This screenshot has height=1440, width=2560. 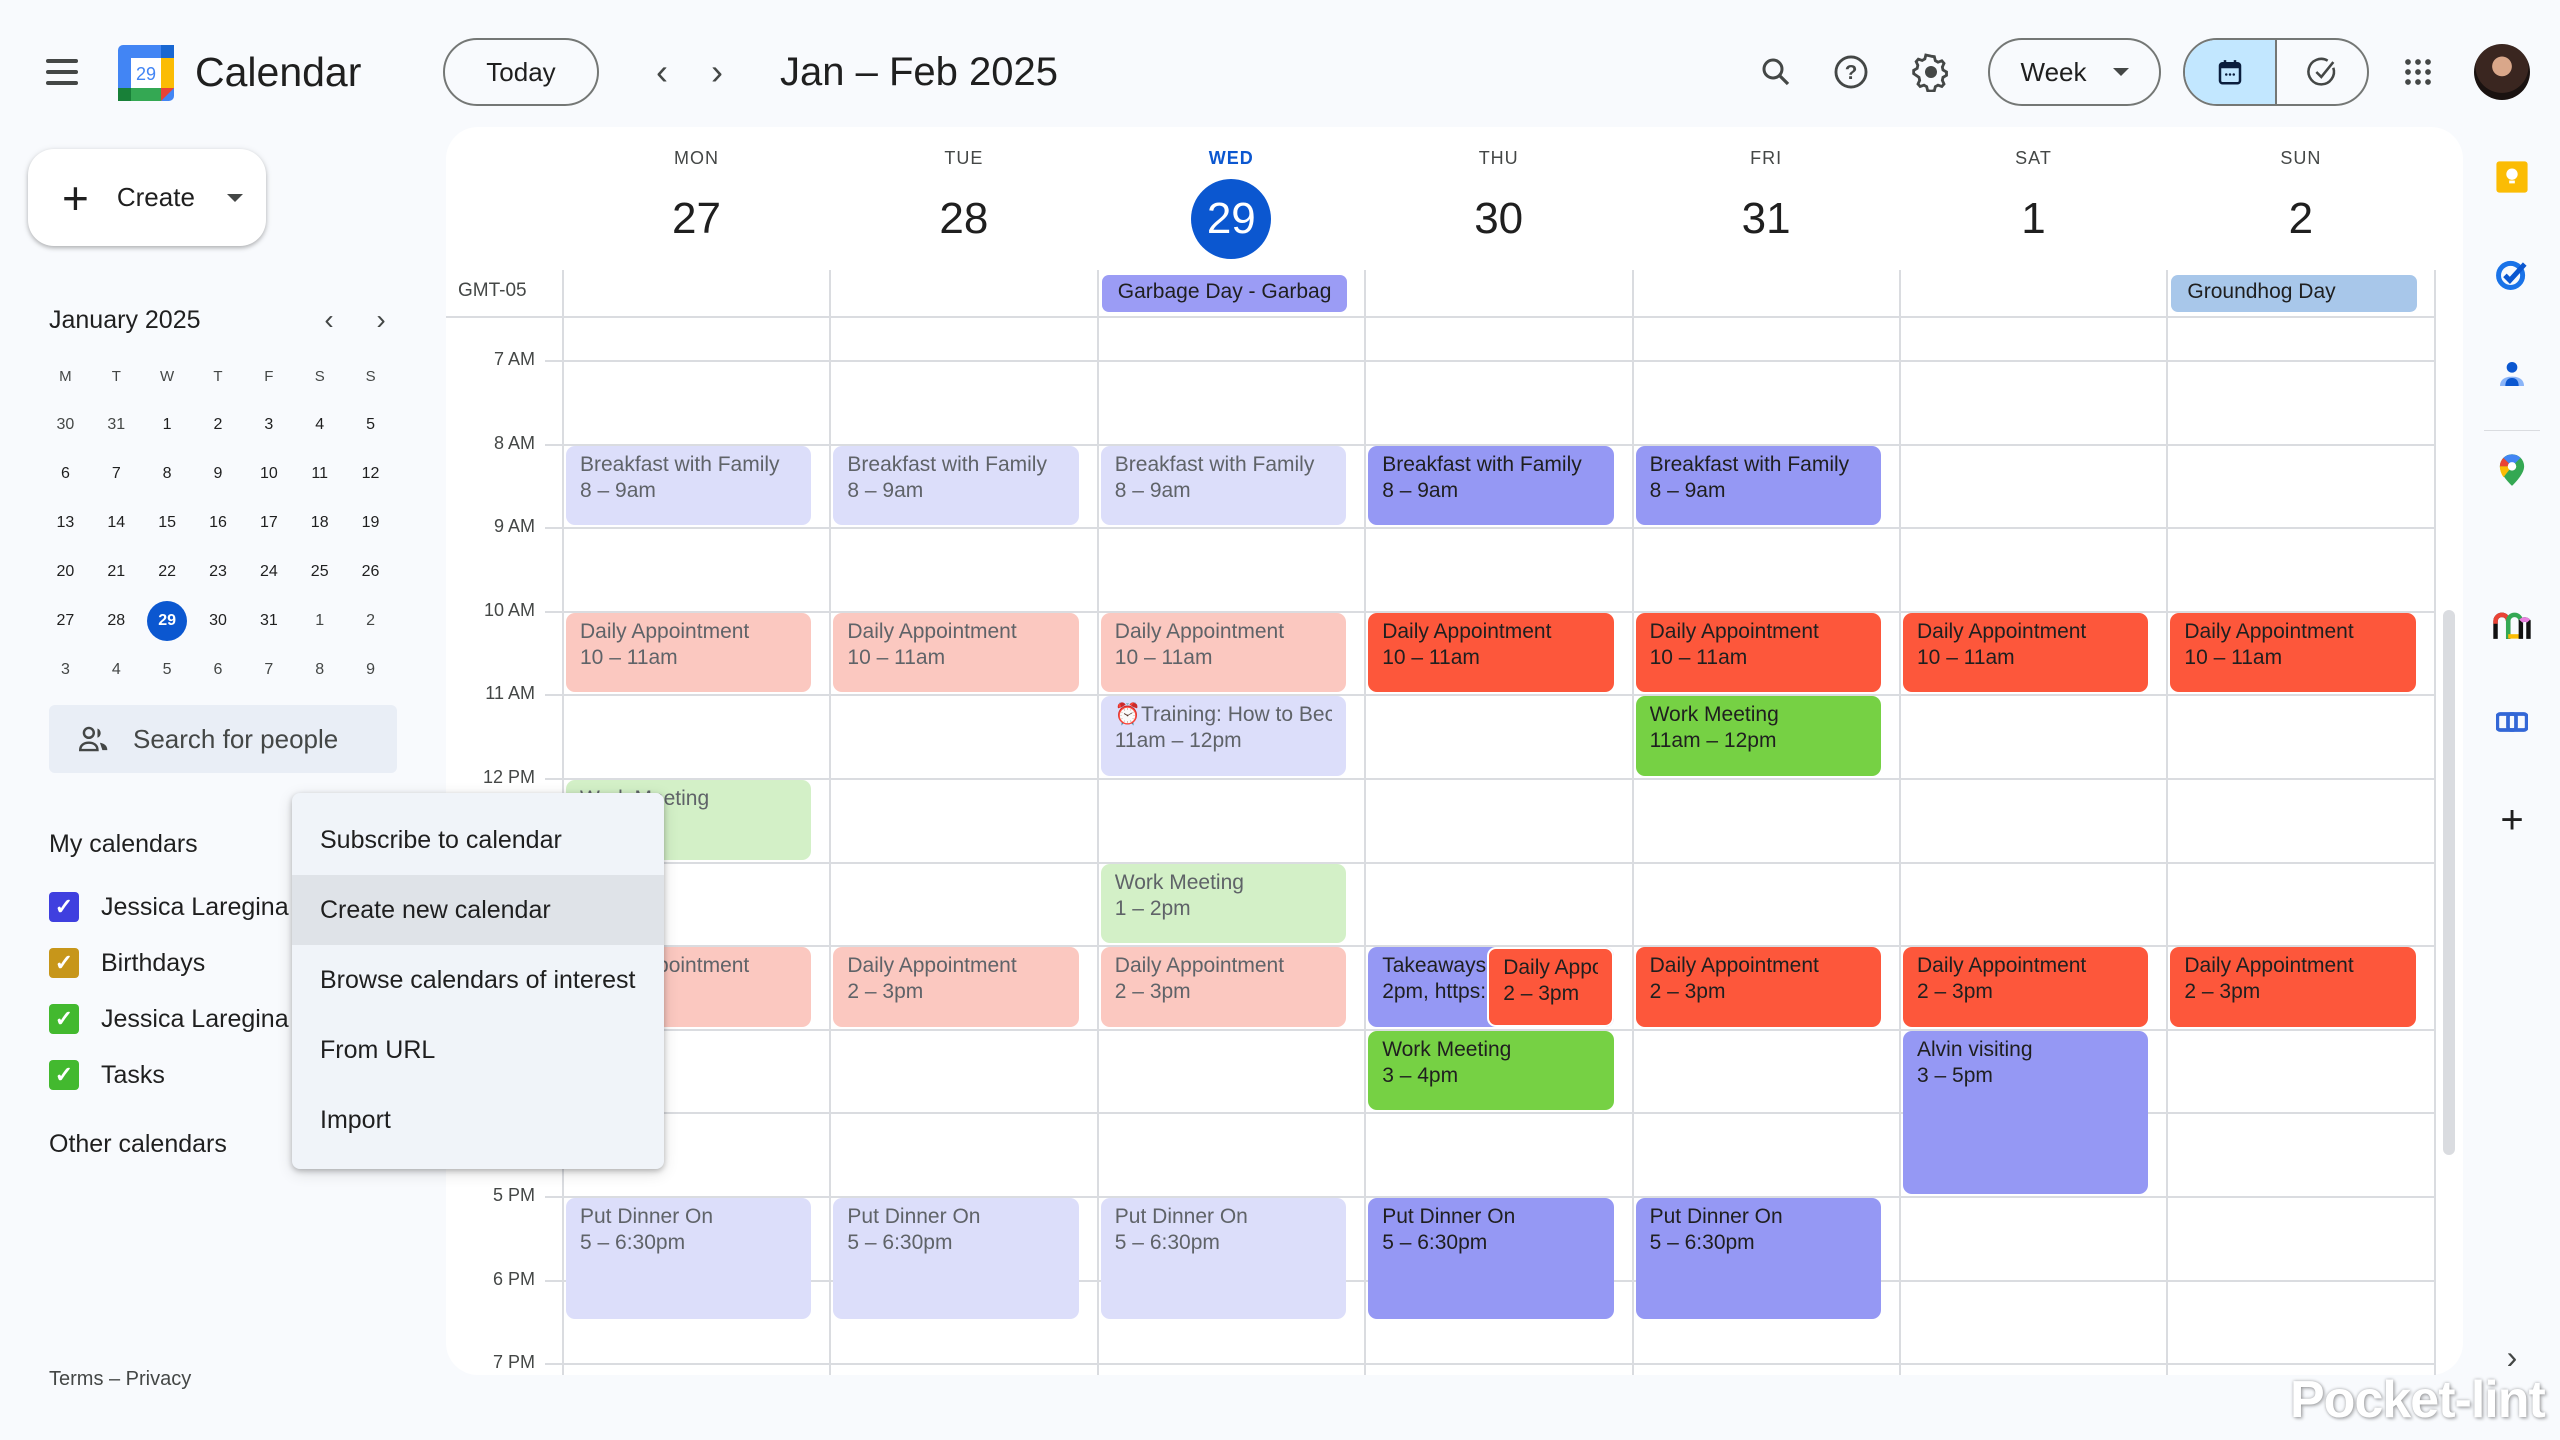 What do you see at coordinates (167, 620) in the screenshot?
I see `mini-calendar-day-today: 29` at bounding box center [167, 620].